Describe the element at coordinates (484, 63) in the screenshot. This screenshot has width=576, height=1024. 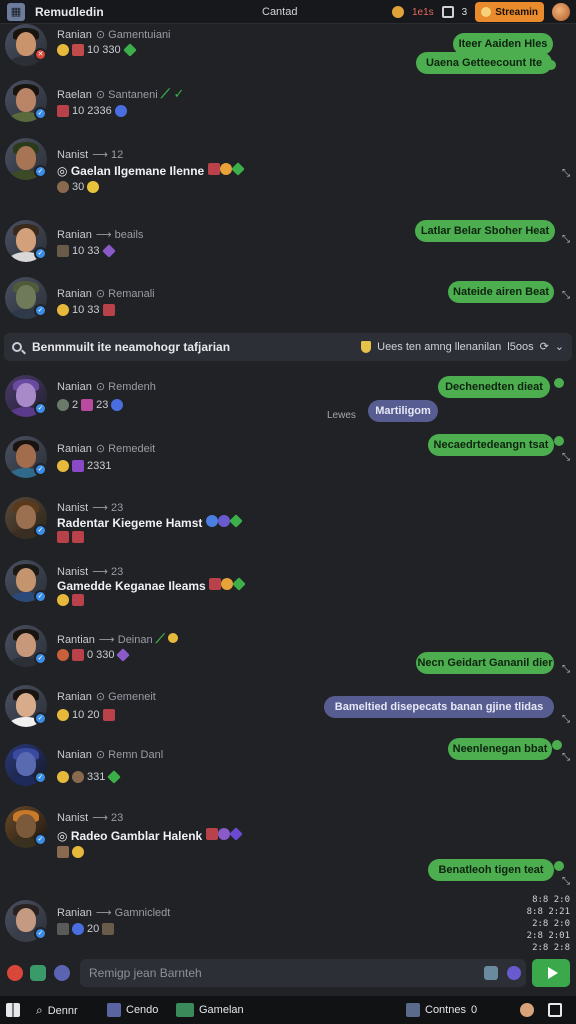
I see `chat-bubble: Uaena Getteecount Ite` at that location.